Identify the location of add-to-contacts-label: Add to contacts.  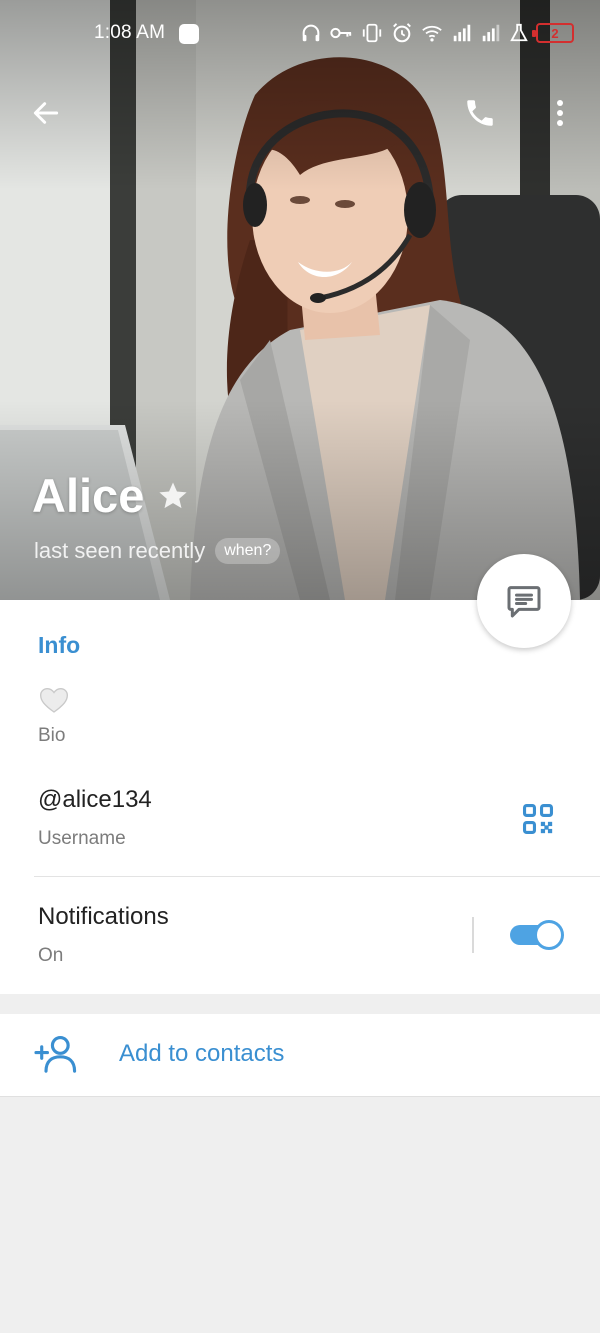
(202, 1053).